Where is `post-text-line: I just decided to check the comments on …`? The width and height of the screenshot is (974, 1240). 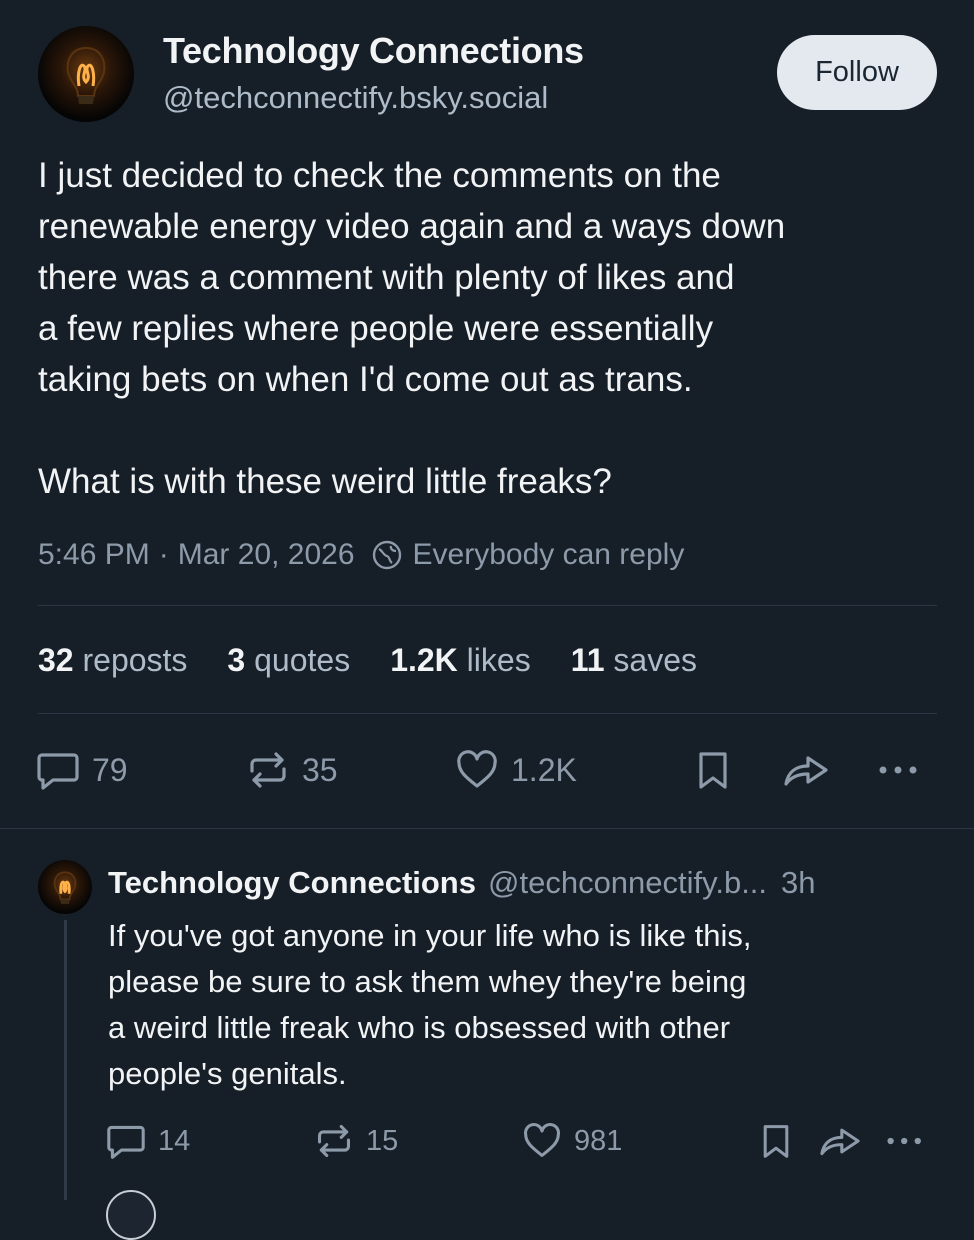
post-text-line: I just decided to check the comments on … is located at coordinates (379, 175).